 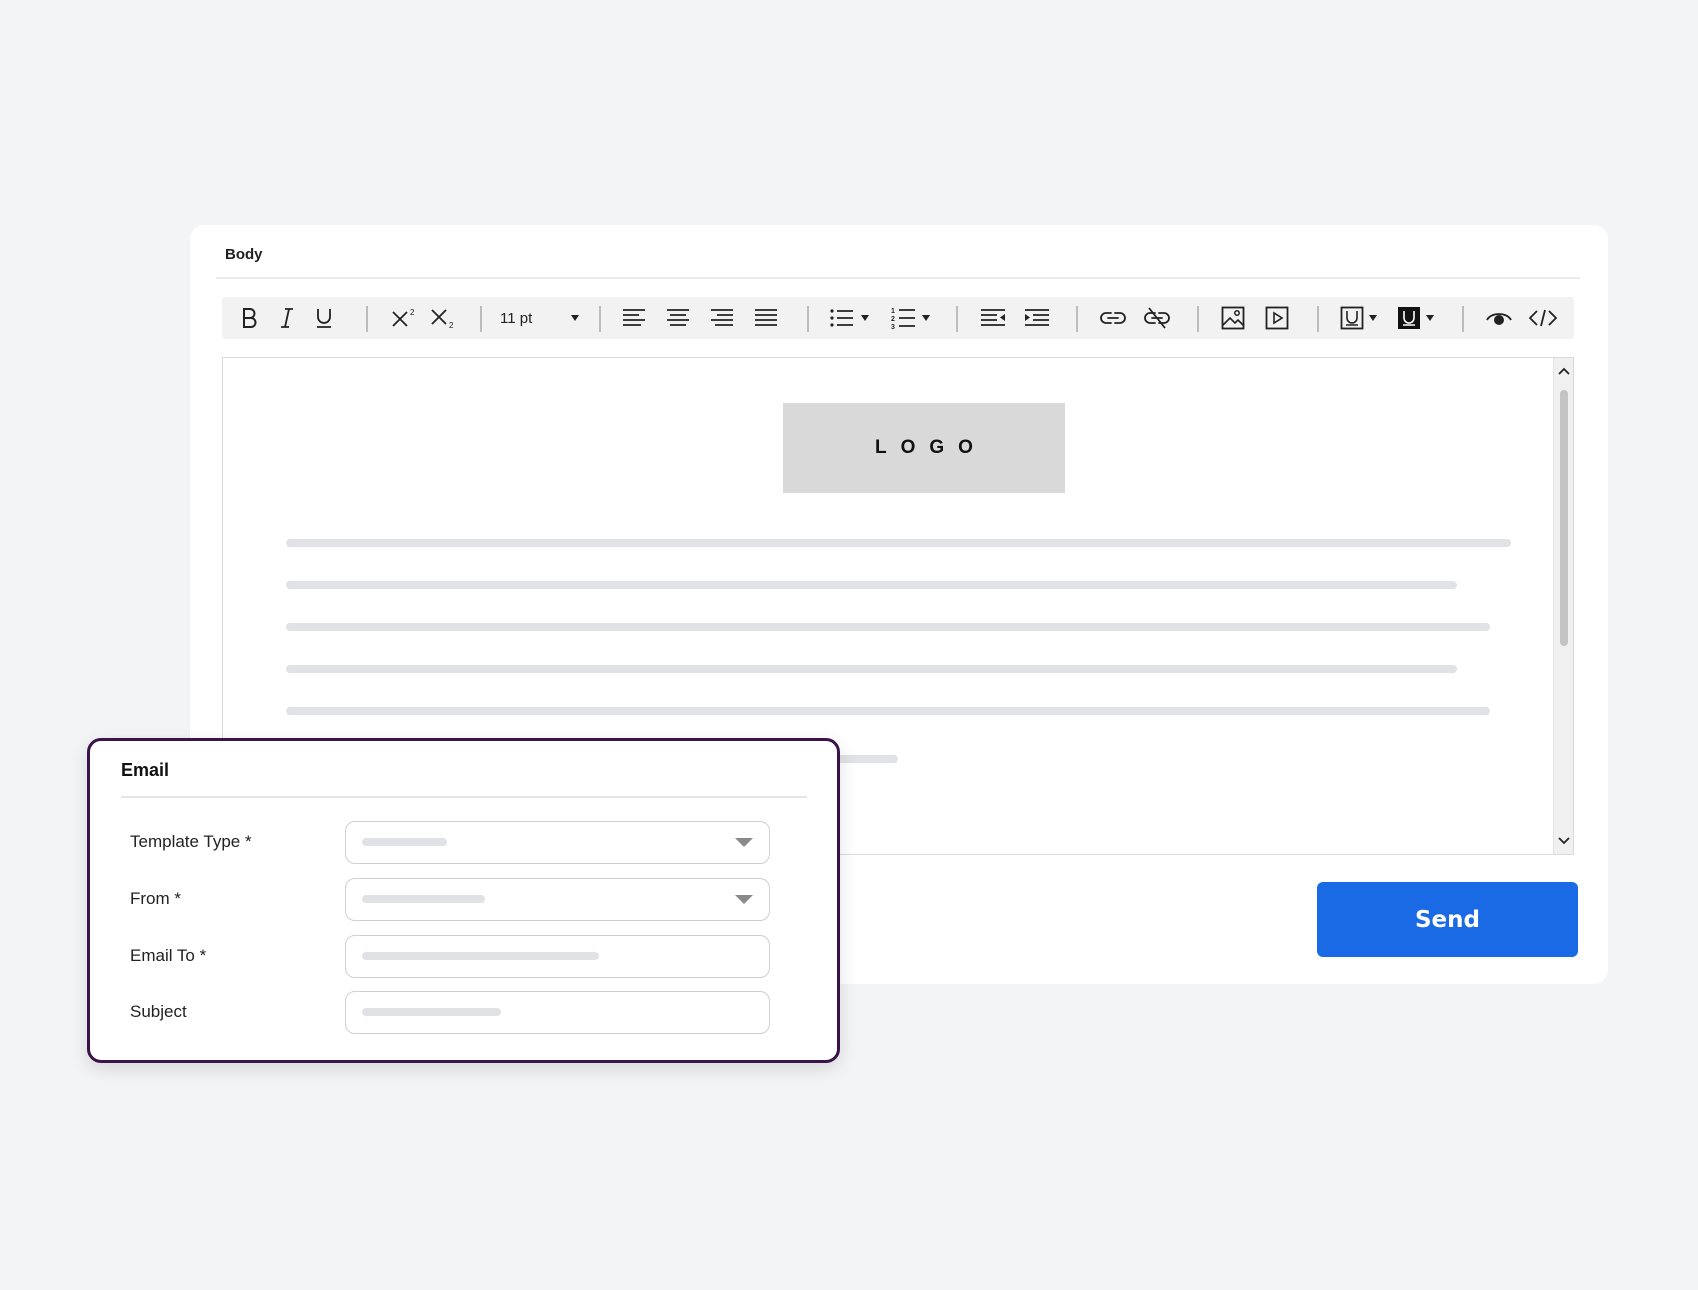 I want to click on from-label: From *, so click(x=155, y=898).